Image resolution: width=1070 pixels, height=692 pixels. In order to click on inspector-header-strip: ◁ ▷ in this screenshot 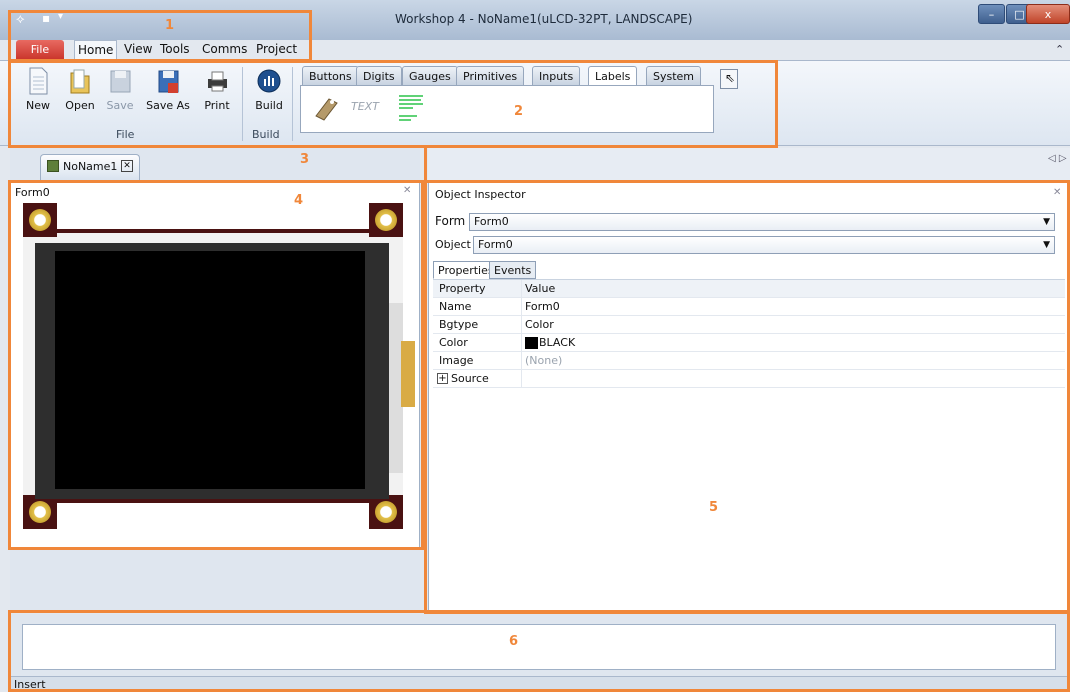, I will do `click(749, 164)`.